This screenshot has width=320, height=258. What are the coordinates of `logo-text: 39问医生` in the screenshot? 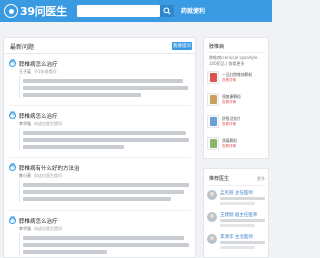 It's located at (43, 11).